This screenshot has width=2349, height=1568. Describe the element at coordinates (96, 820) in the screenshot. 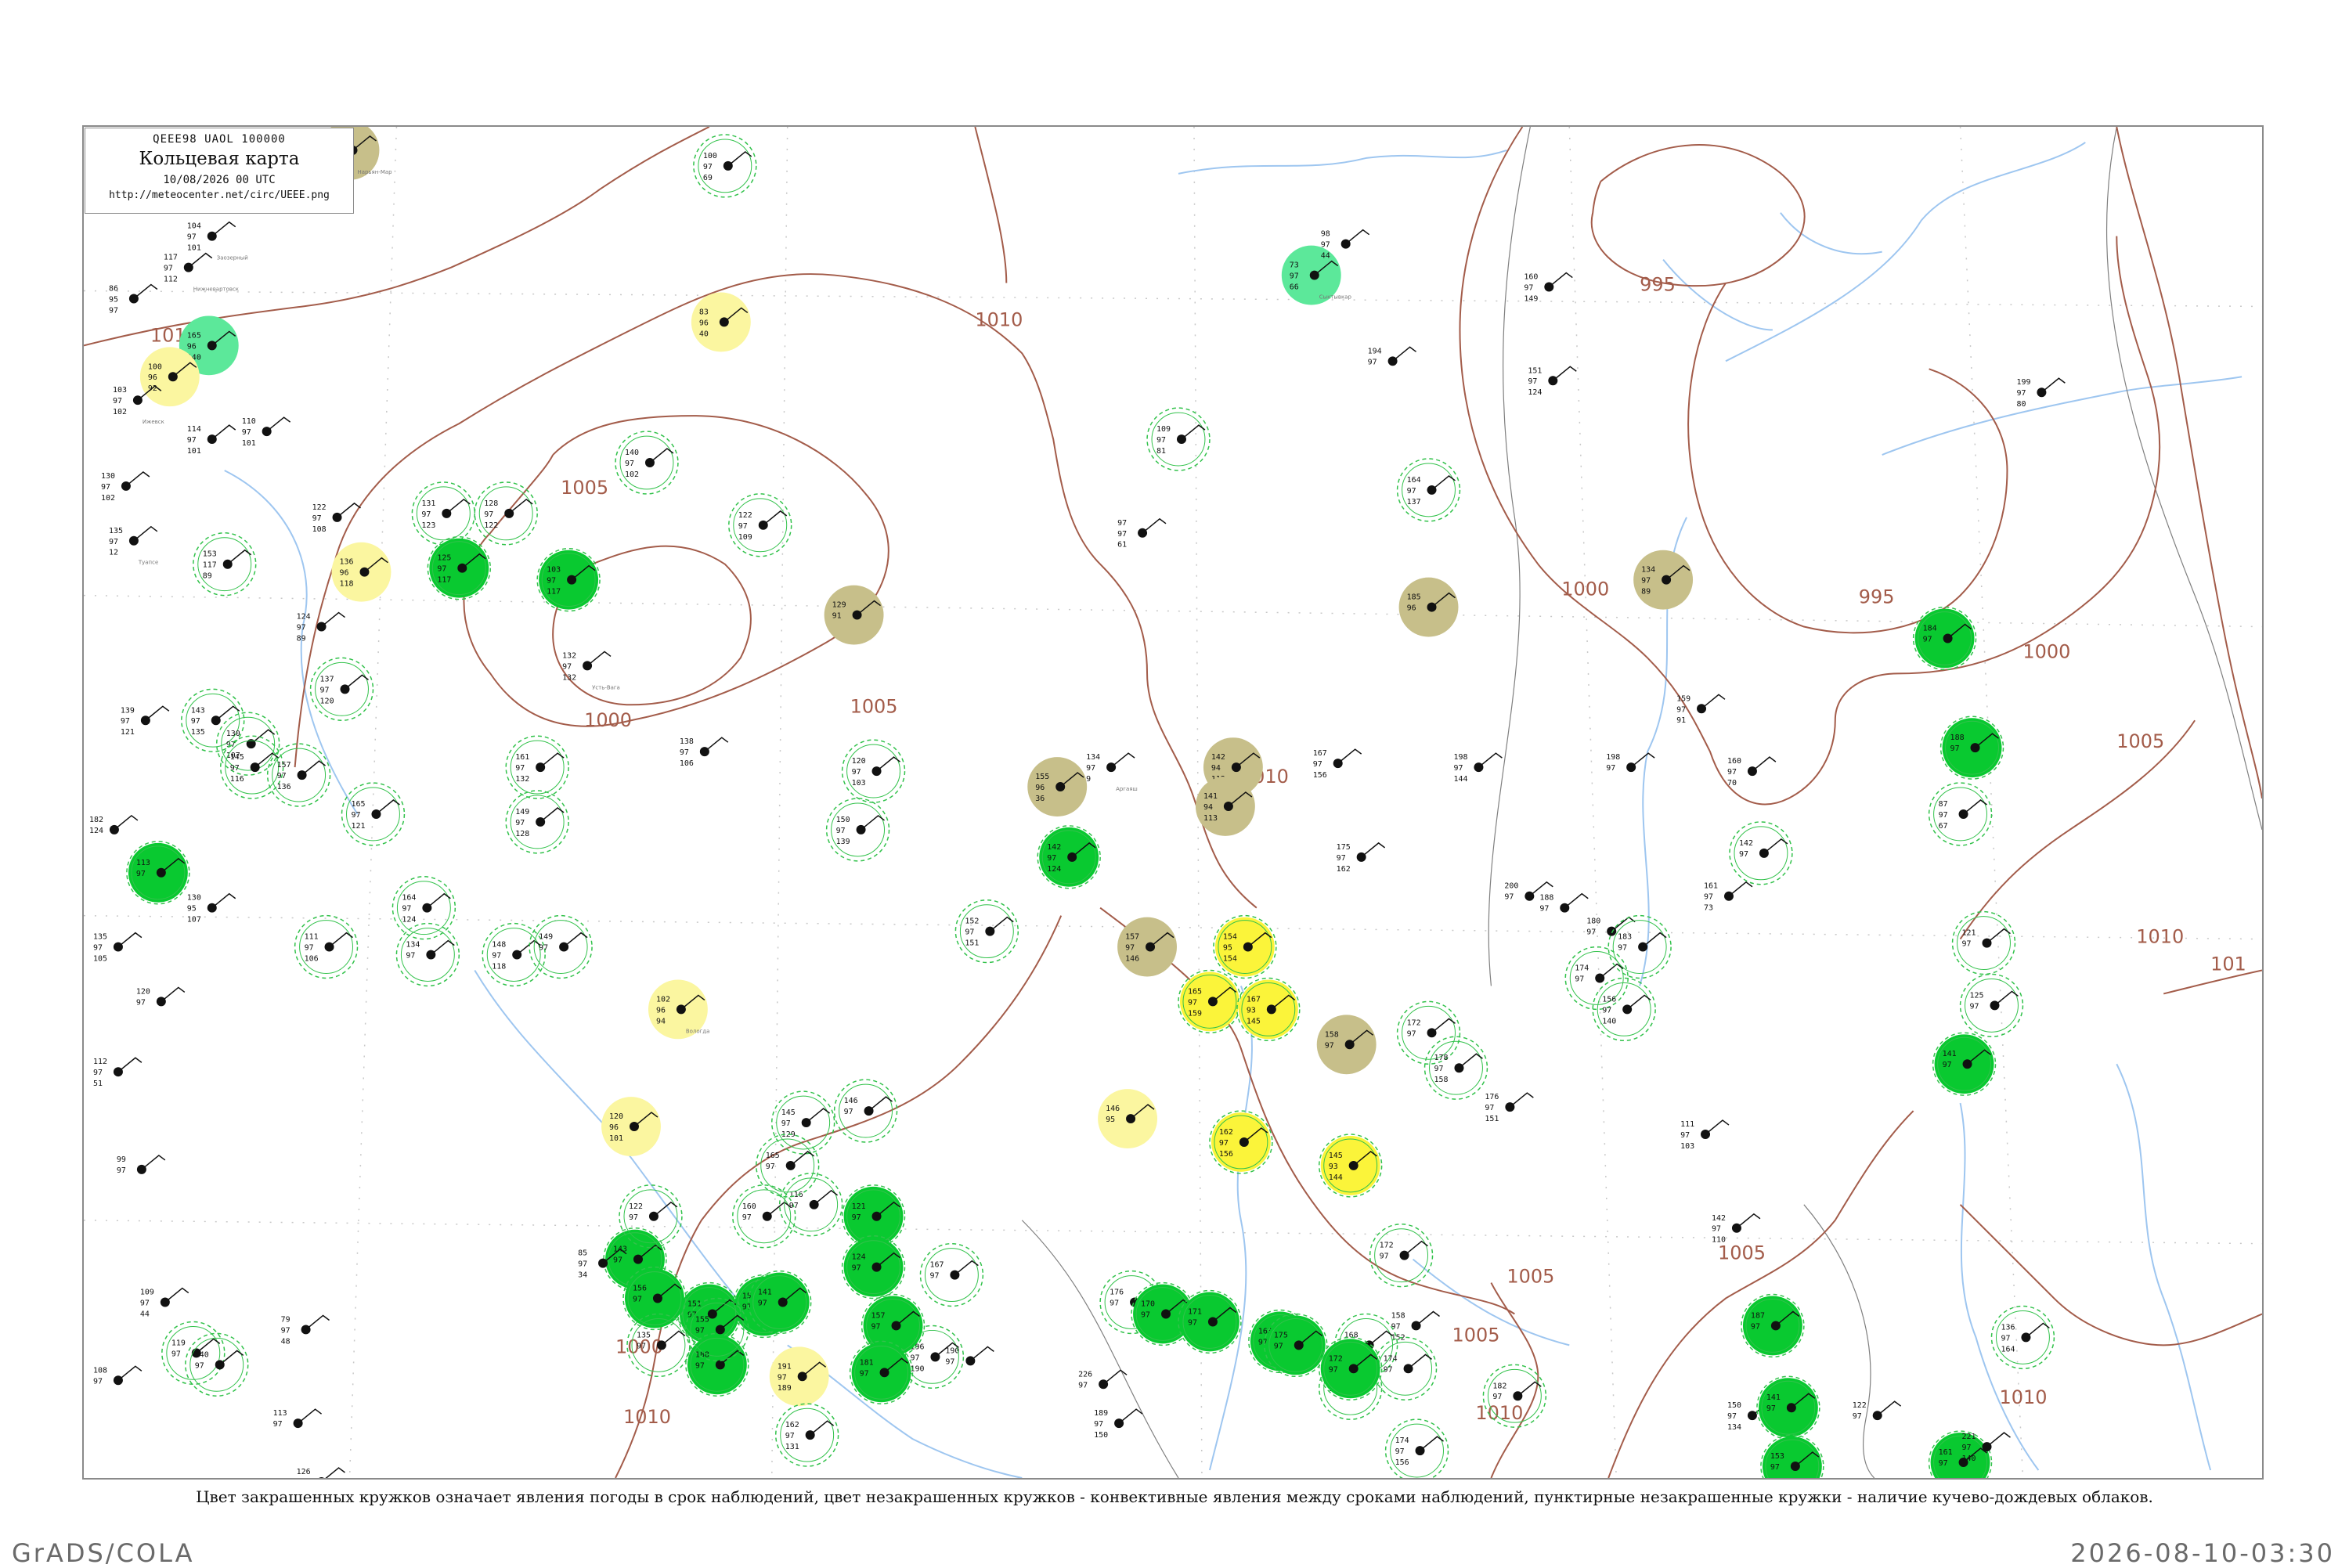

I see `station-temperature: 182` at that location.